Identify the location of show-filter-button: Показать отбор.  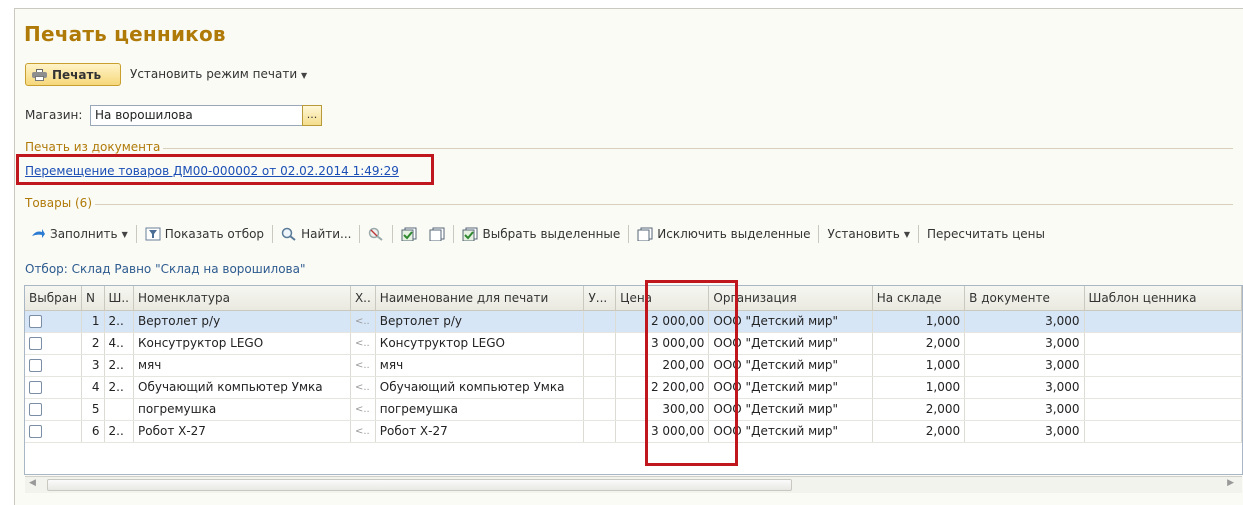
(204, 234).